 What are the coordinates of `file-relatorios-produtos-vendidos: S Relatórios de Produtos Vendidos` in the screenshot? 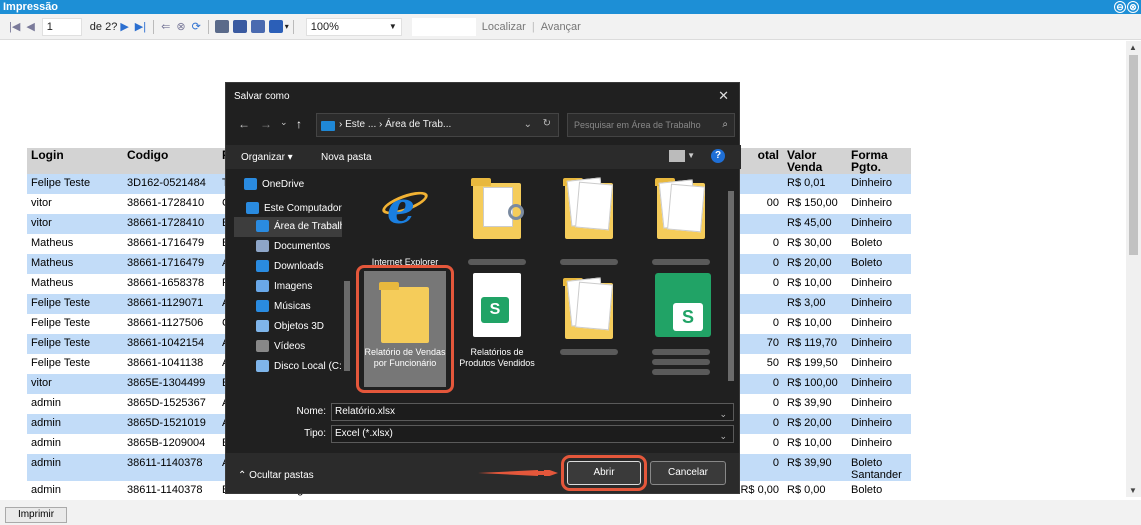 It's located at (497, 326).